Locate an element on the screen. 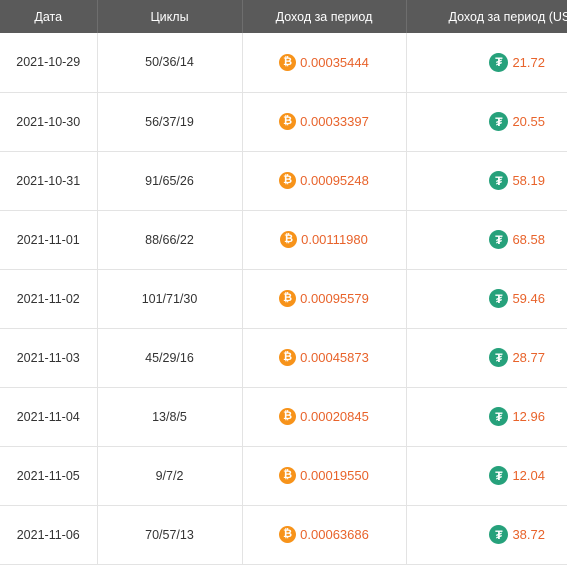  usdt-income-cell: ₮ 28.77 is located at coordinates (486, 358).